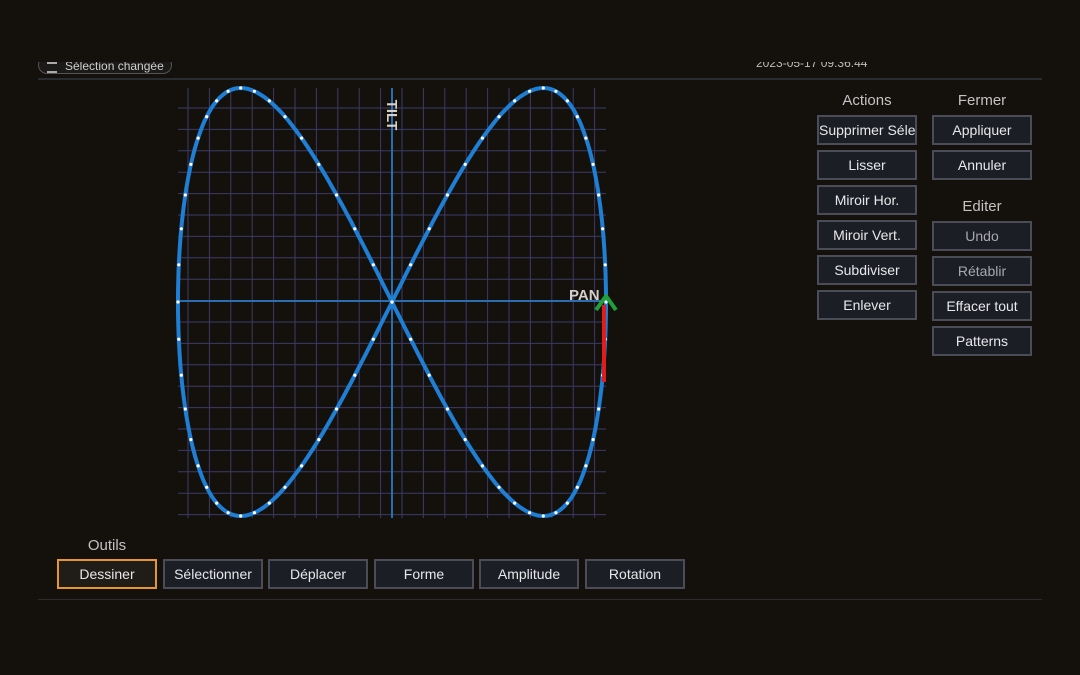  Describe the element at coordinates (107, 545) in the screenshot. I see `tools-title: Outils` at that location.